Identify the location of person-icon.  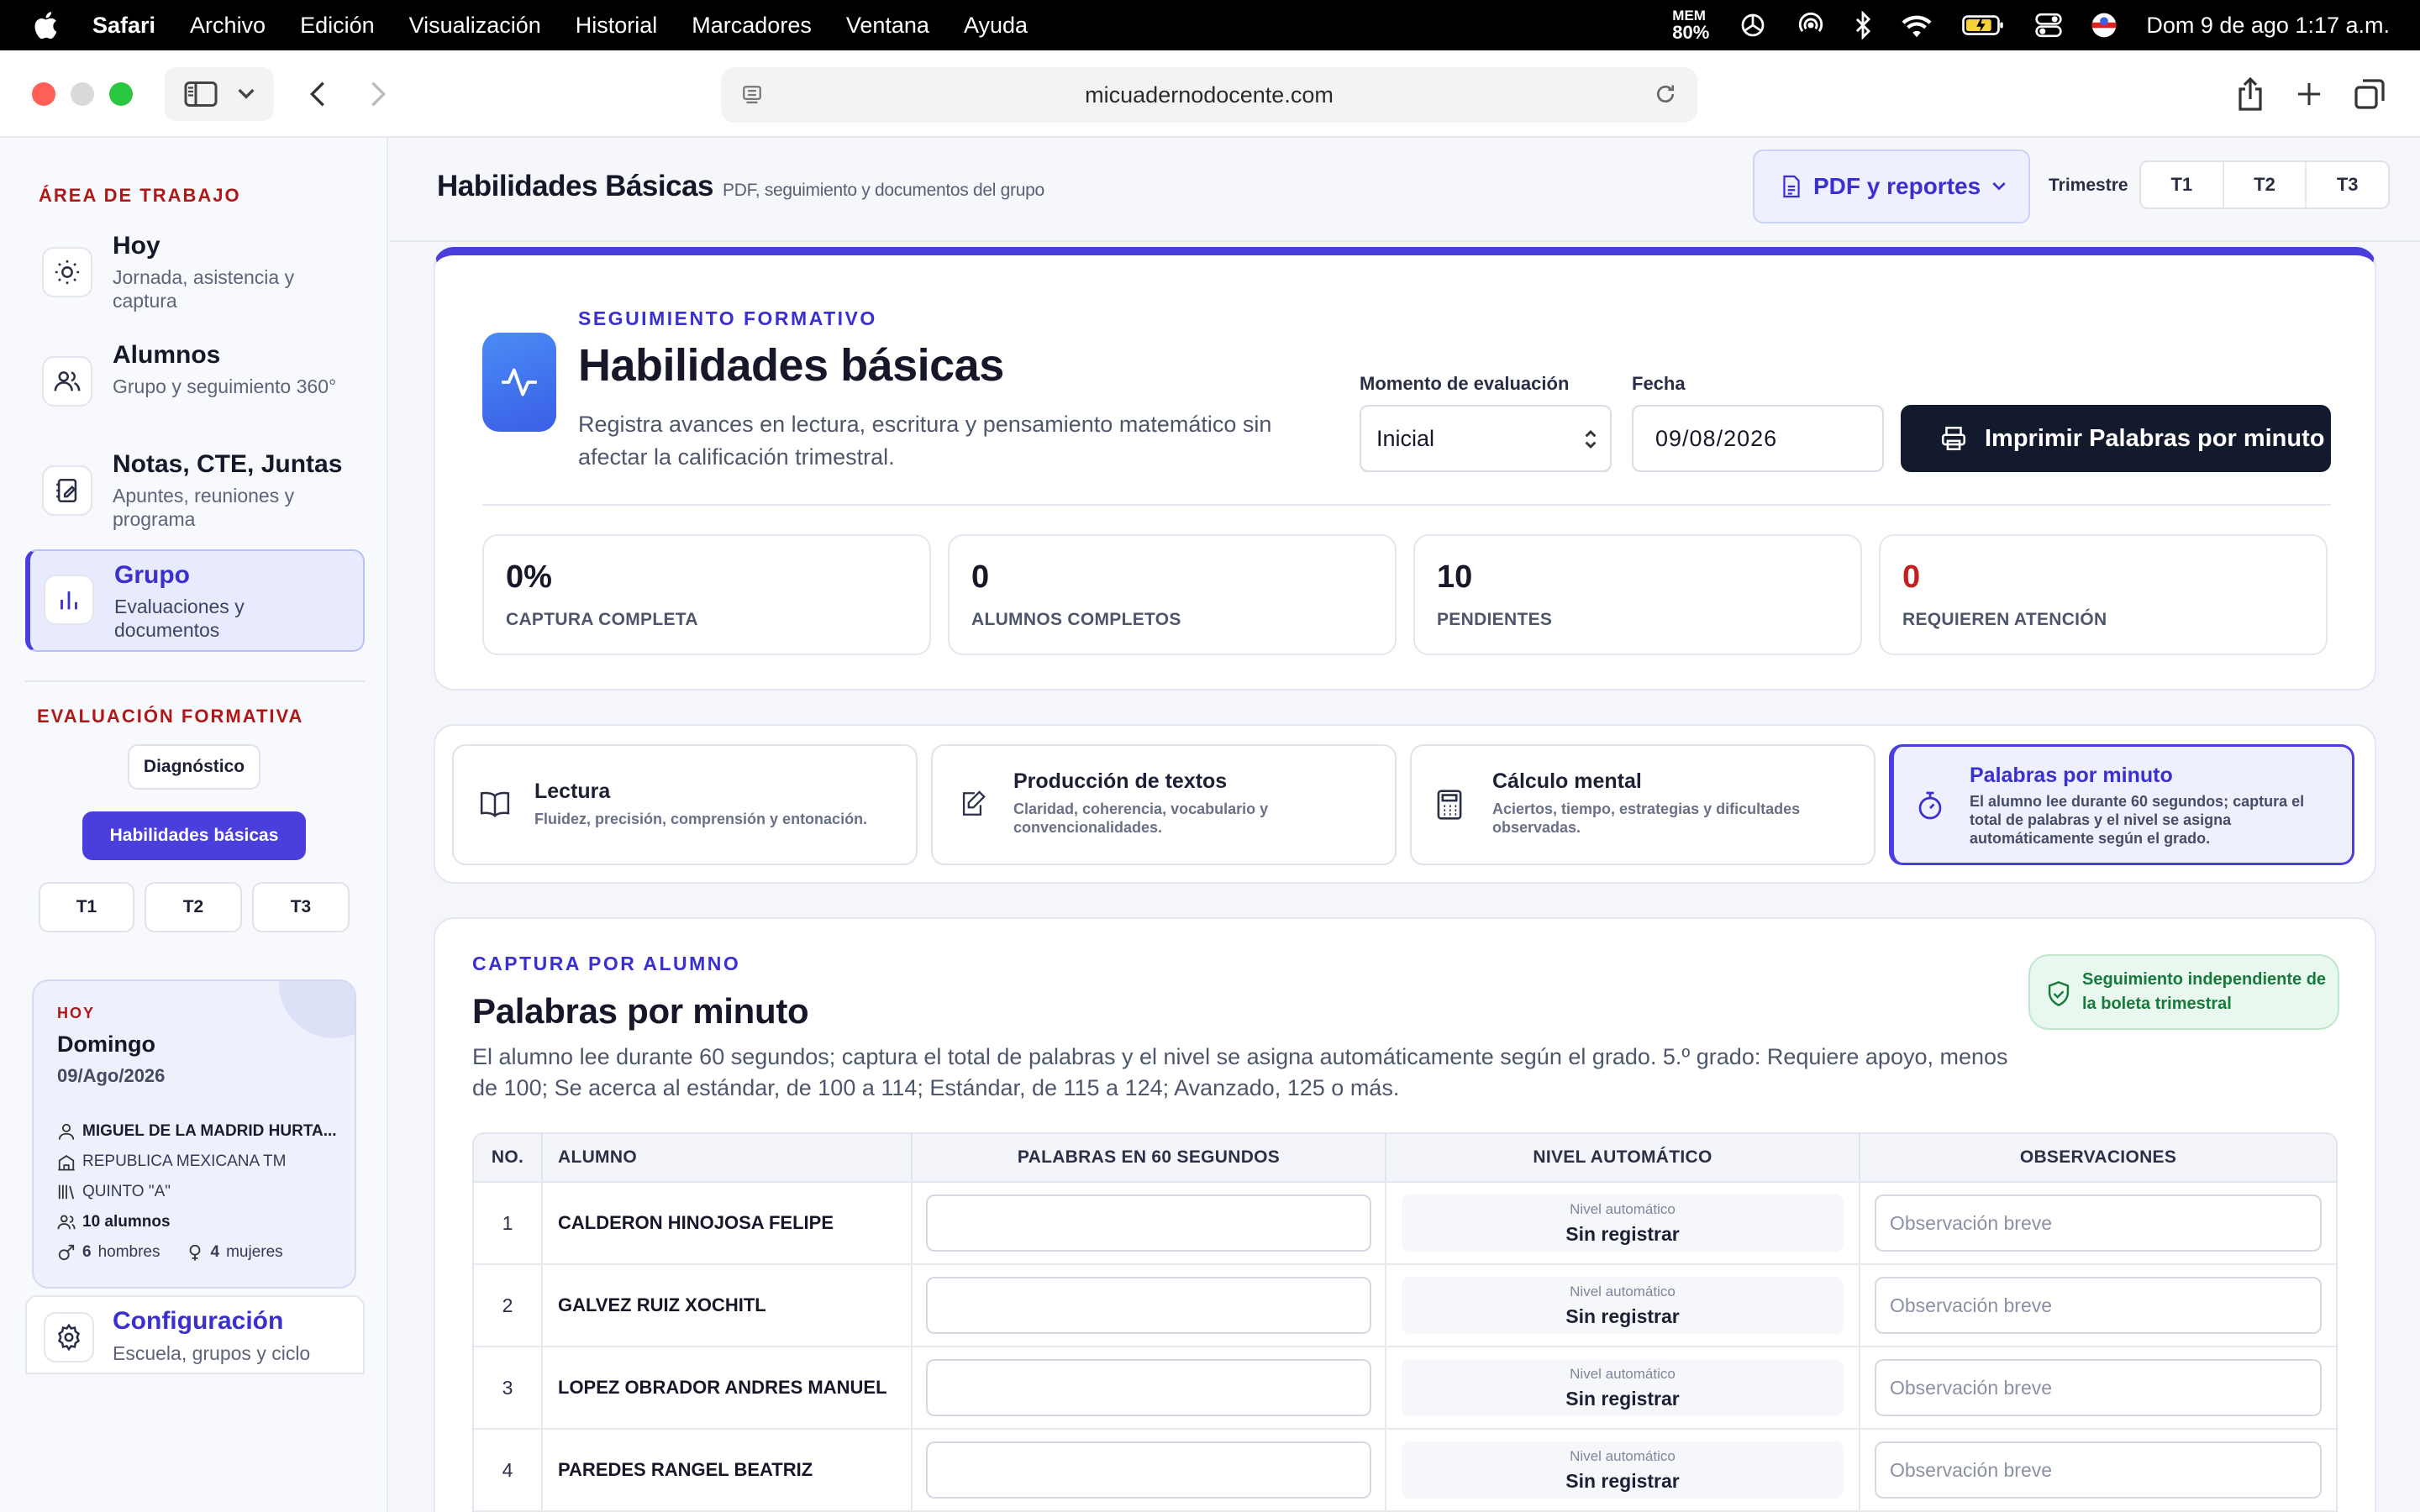
(66, 1131).